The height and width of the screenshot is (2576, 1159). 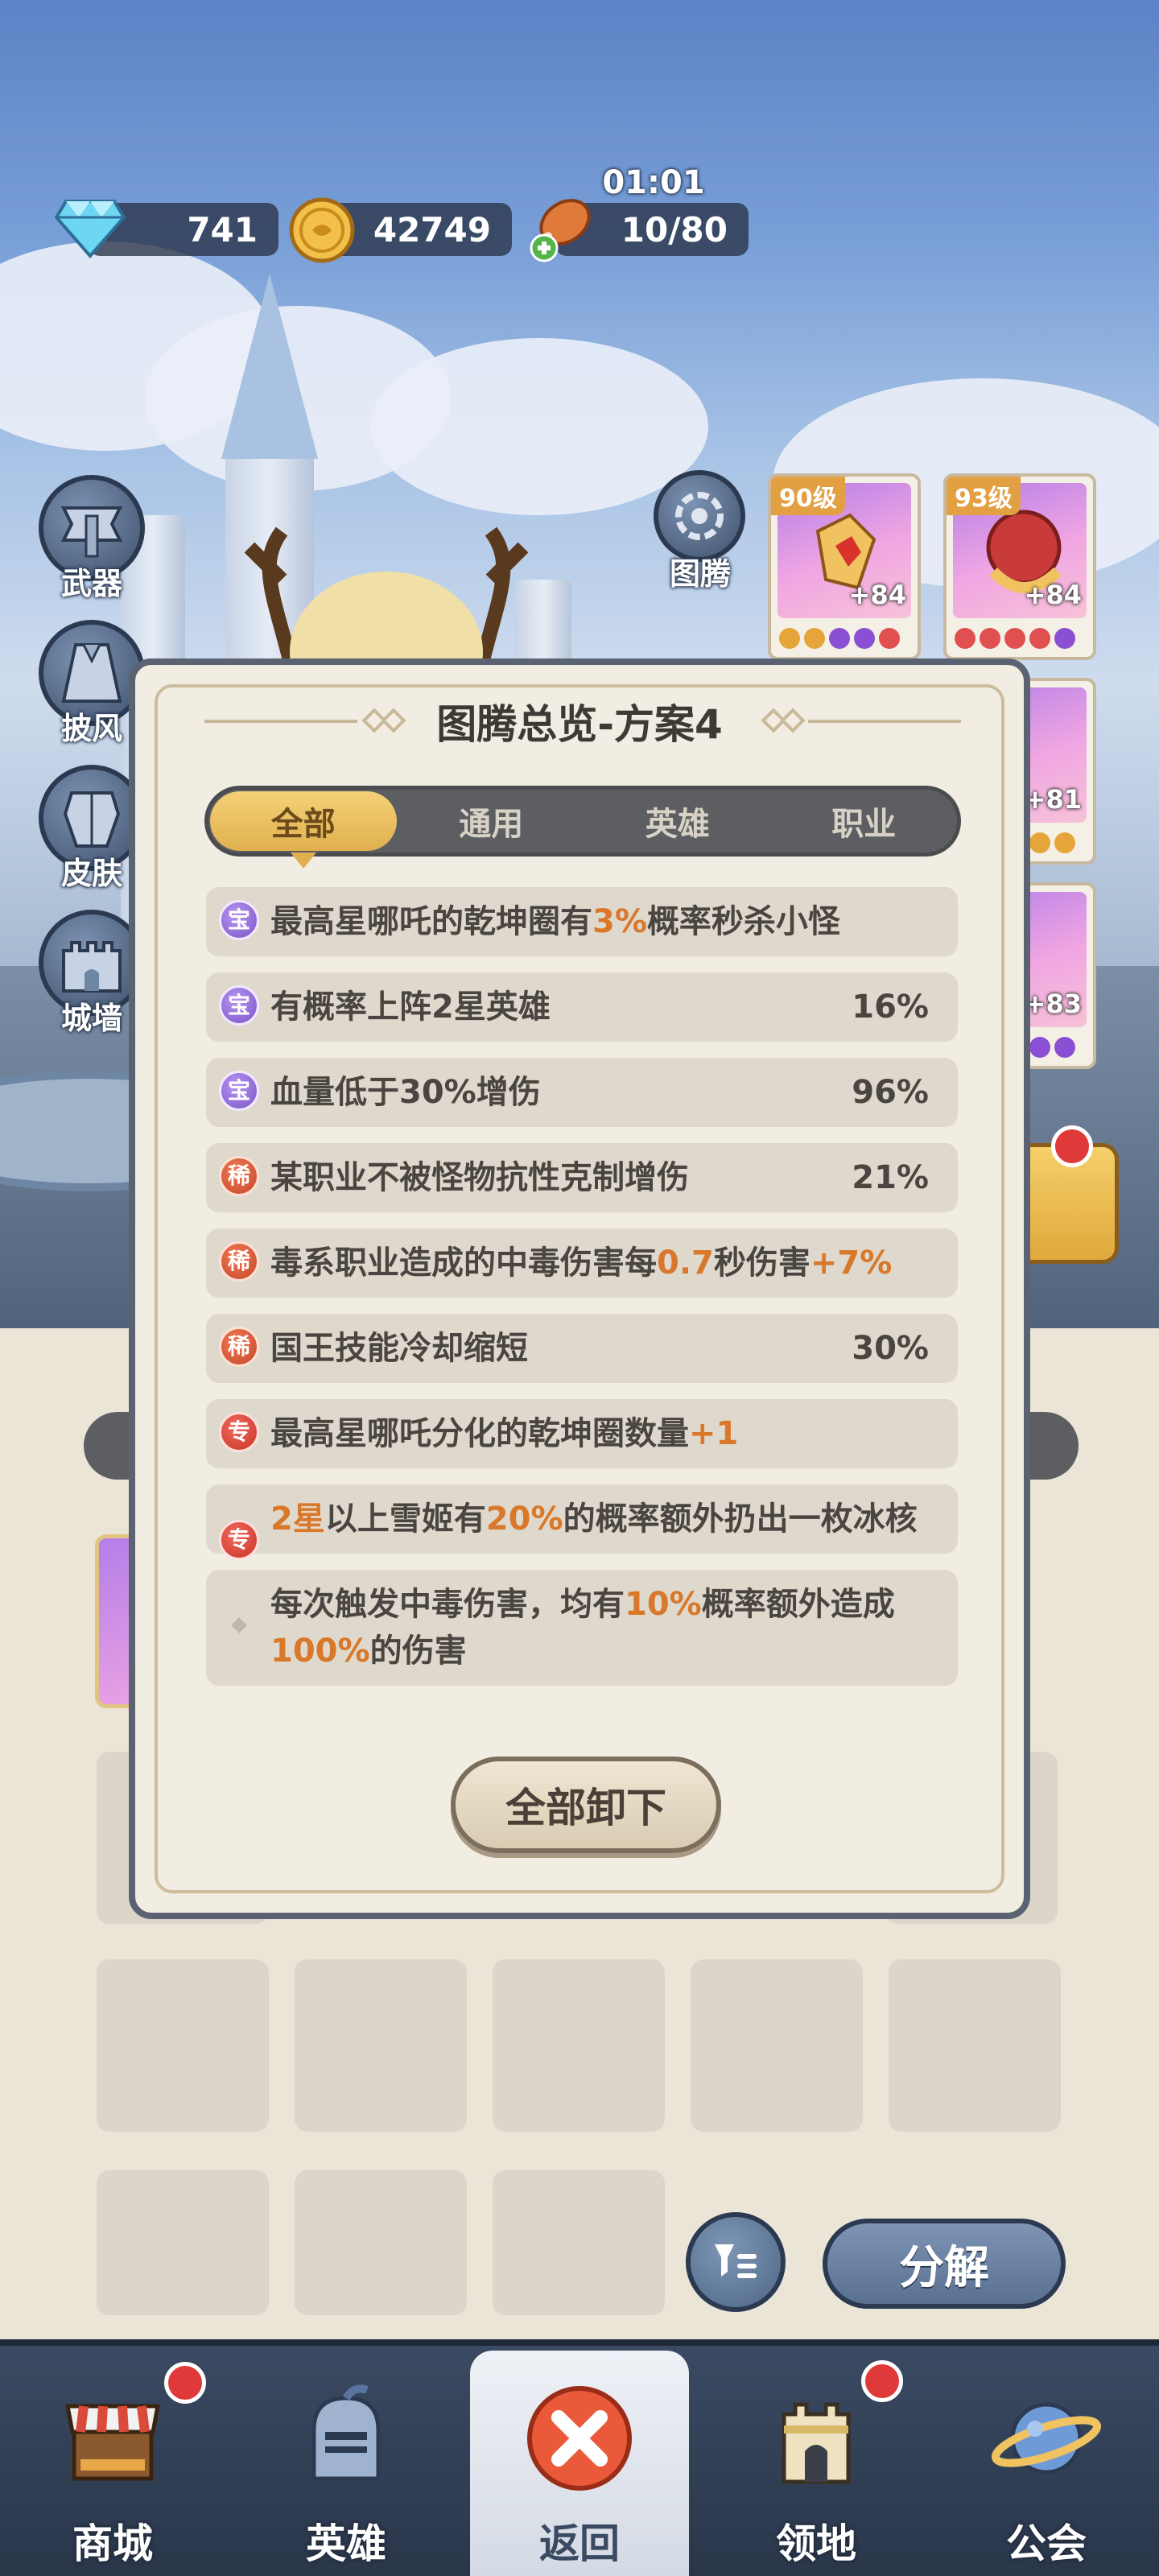 I want to click on nav-label: 商城, so click(x=112, y=2543).